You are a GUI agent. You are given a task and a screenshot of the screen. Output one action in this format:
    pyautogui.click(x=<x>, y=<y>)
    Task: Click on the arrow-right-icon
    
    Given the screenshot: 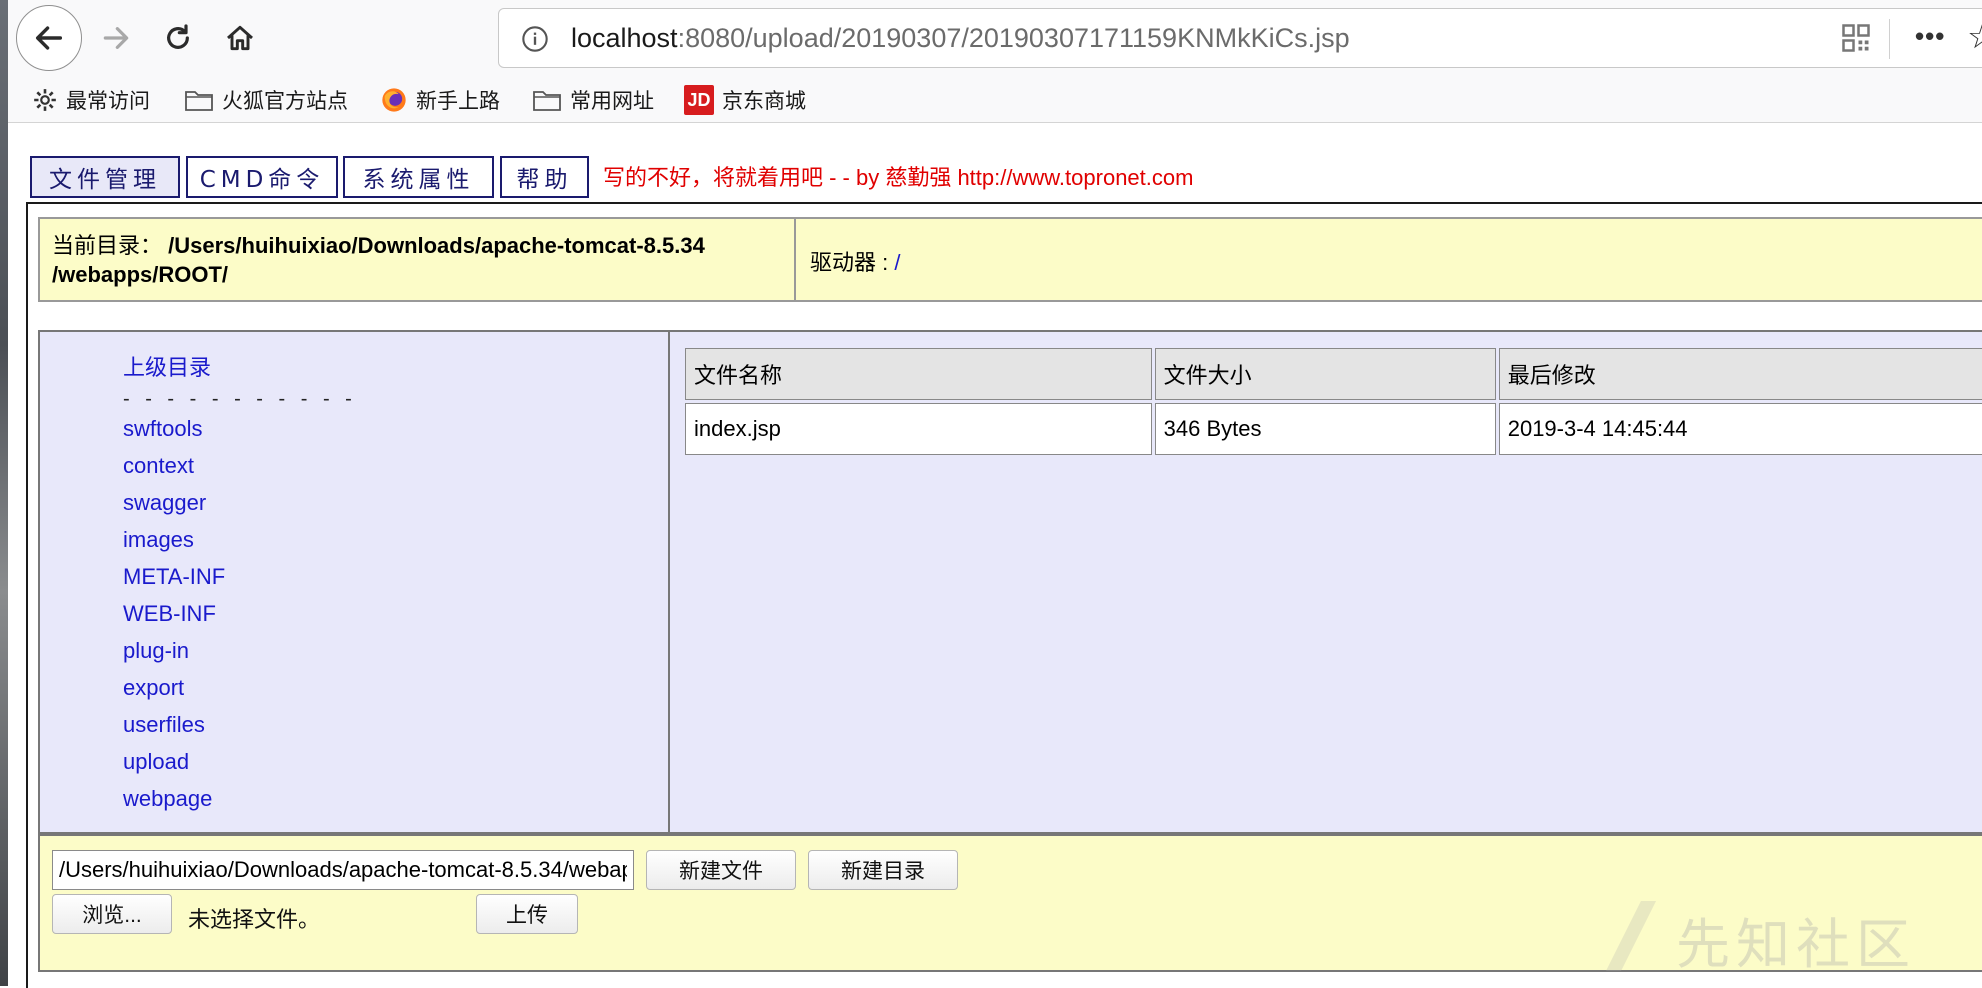 What is the action you would take?
    pyautogui.click(x=116, y=38)
    